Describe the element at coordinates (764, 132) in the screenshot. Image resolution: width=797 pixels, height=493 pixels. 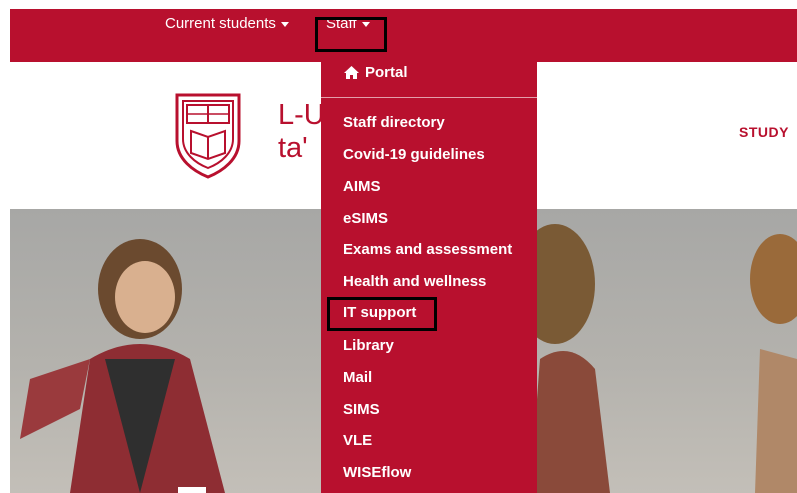
I see `nav-study-link: STUDY` at that location.